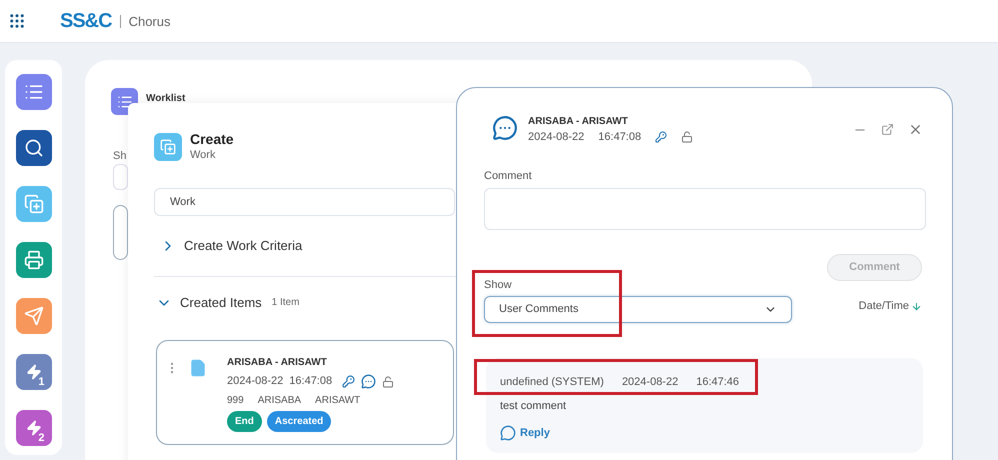  What do you see at coordinates (277, 363) in the screenshot?
I see `item-title: ARISABA - ARISAWT` at bounding box center [277, 363].